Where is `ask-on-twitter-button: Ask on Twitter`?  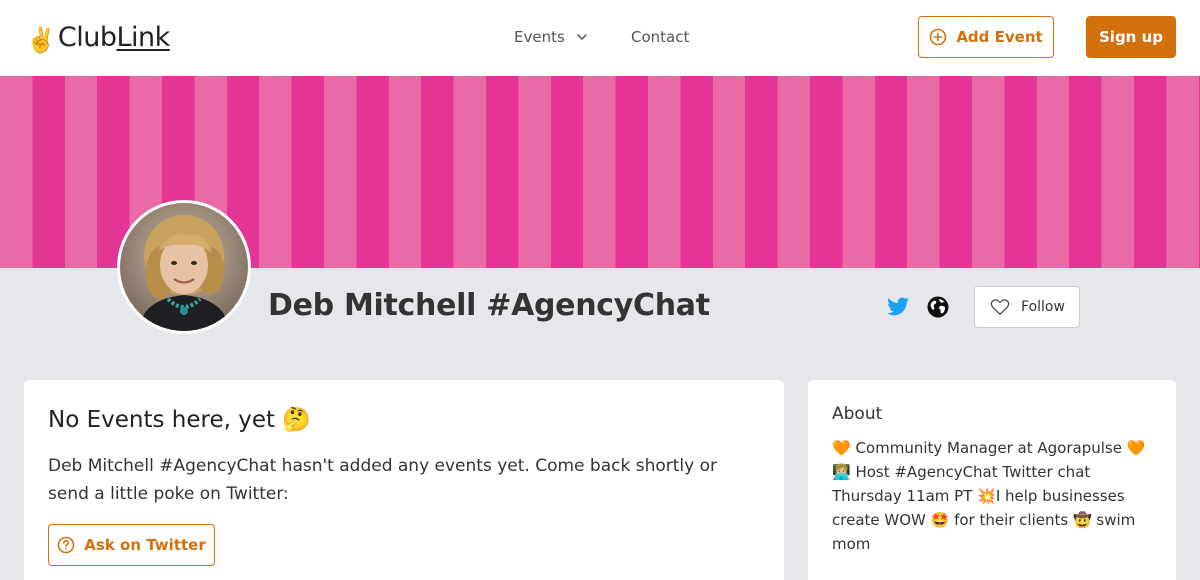 ask-on-twitter-button: Ask on Twitter is located at coordinates (131, 545).